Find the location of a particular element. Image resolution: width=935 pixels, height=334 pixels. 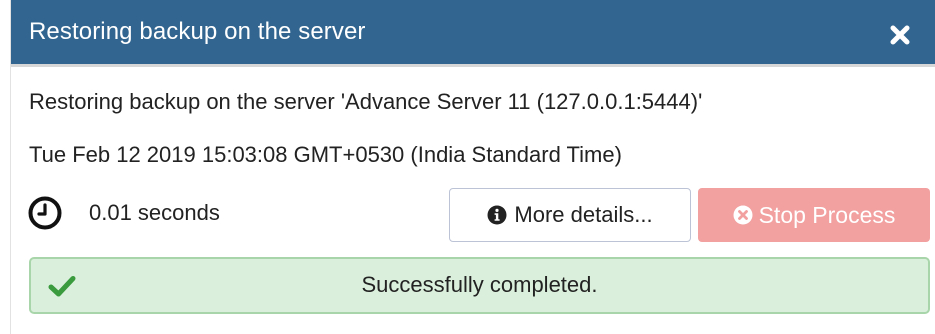

stop-process-label: Stop Process is located at coordinates (827, 214).